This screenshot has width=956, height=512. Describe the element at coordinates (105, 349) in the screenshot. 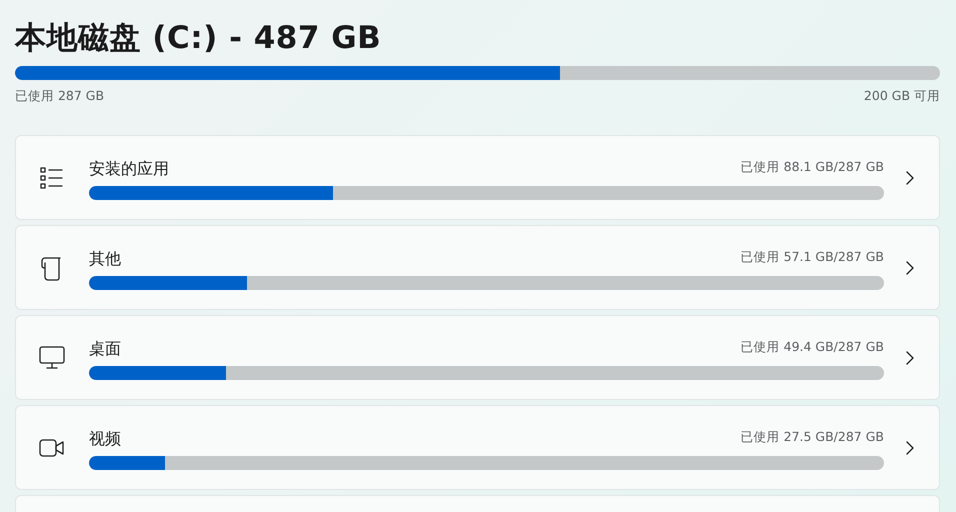

I see `category-name: 桌面` at that location.